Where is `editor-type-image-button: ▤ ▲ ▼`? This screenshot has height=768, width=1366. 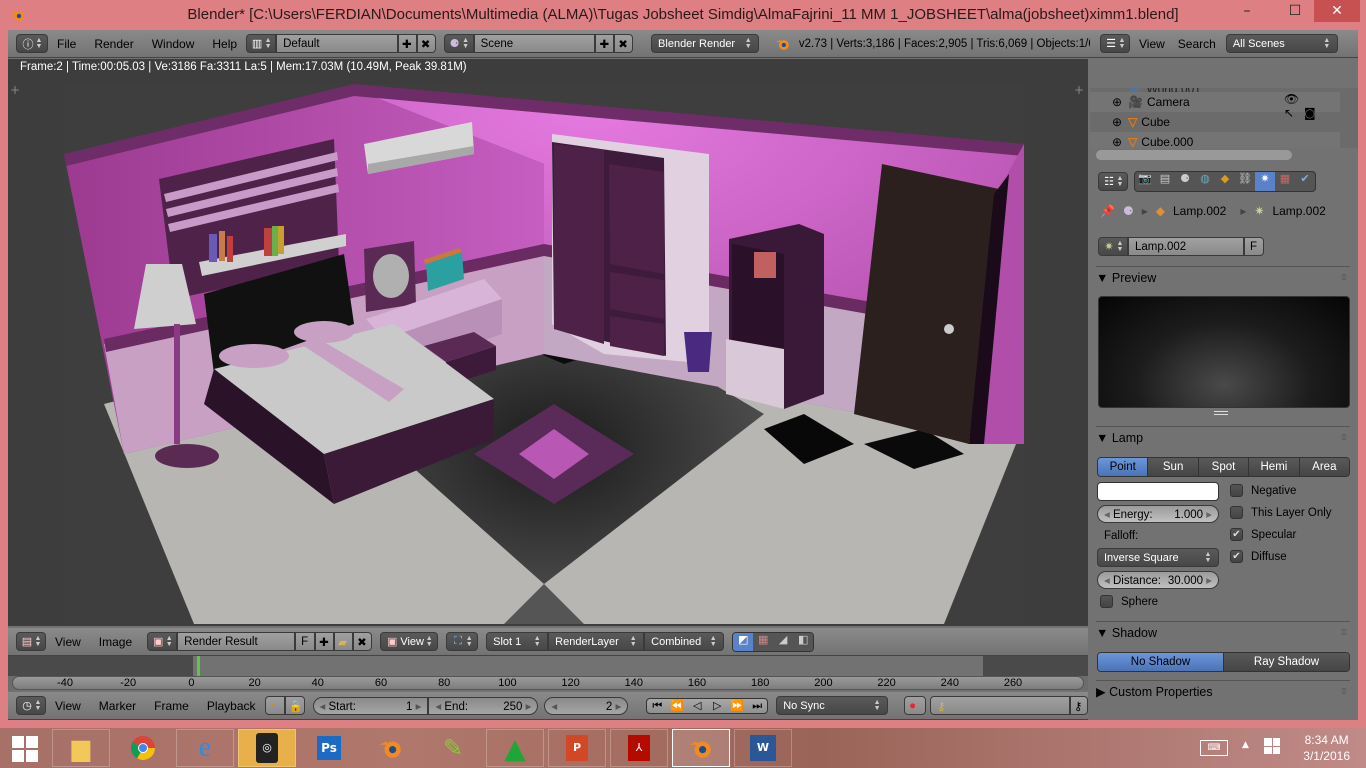 editor-type-image-button: ▤ ▲ ▼ is located at coordinates (31, 641).